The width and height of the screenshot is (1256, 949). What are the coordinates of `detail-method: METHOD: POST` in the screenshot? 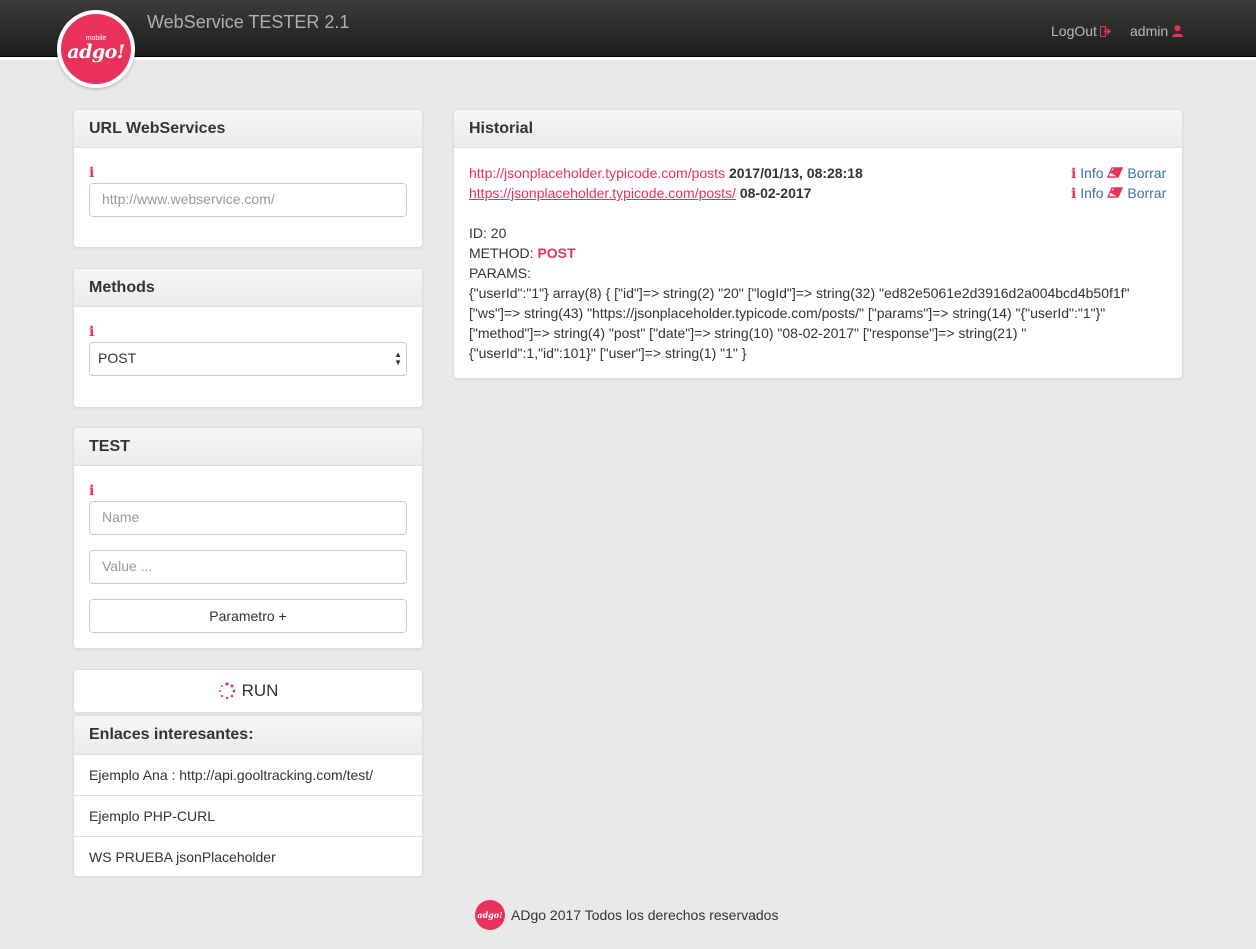 It's located at (522, 253).